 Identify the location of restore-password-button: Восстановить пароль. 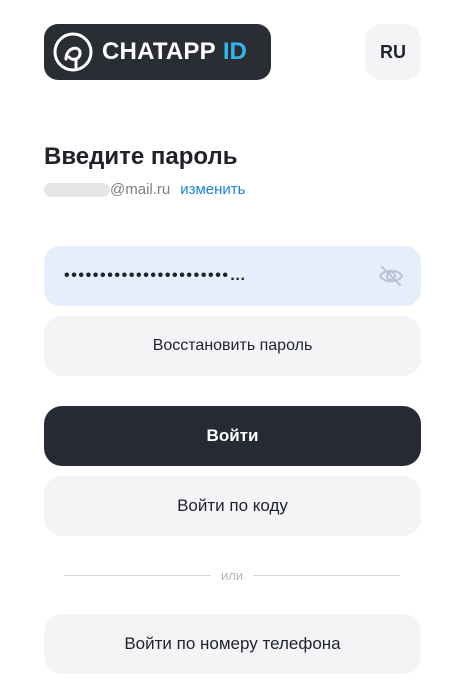
(232, 346).